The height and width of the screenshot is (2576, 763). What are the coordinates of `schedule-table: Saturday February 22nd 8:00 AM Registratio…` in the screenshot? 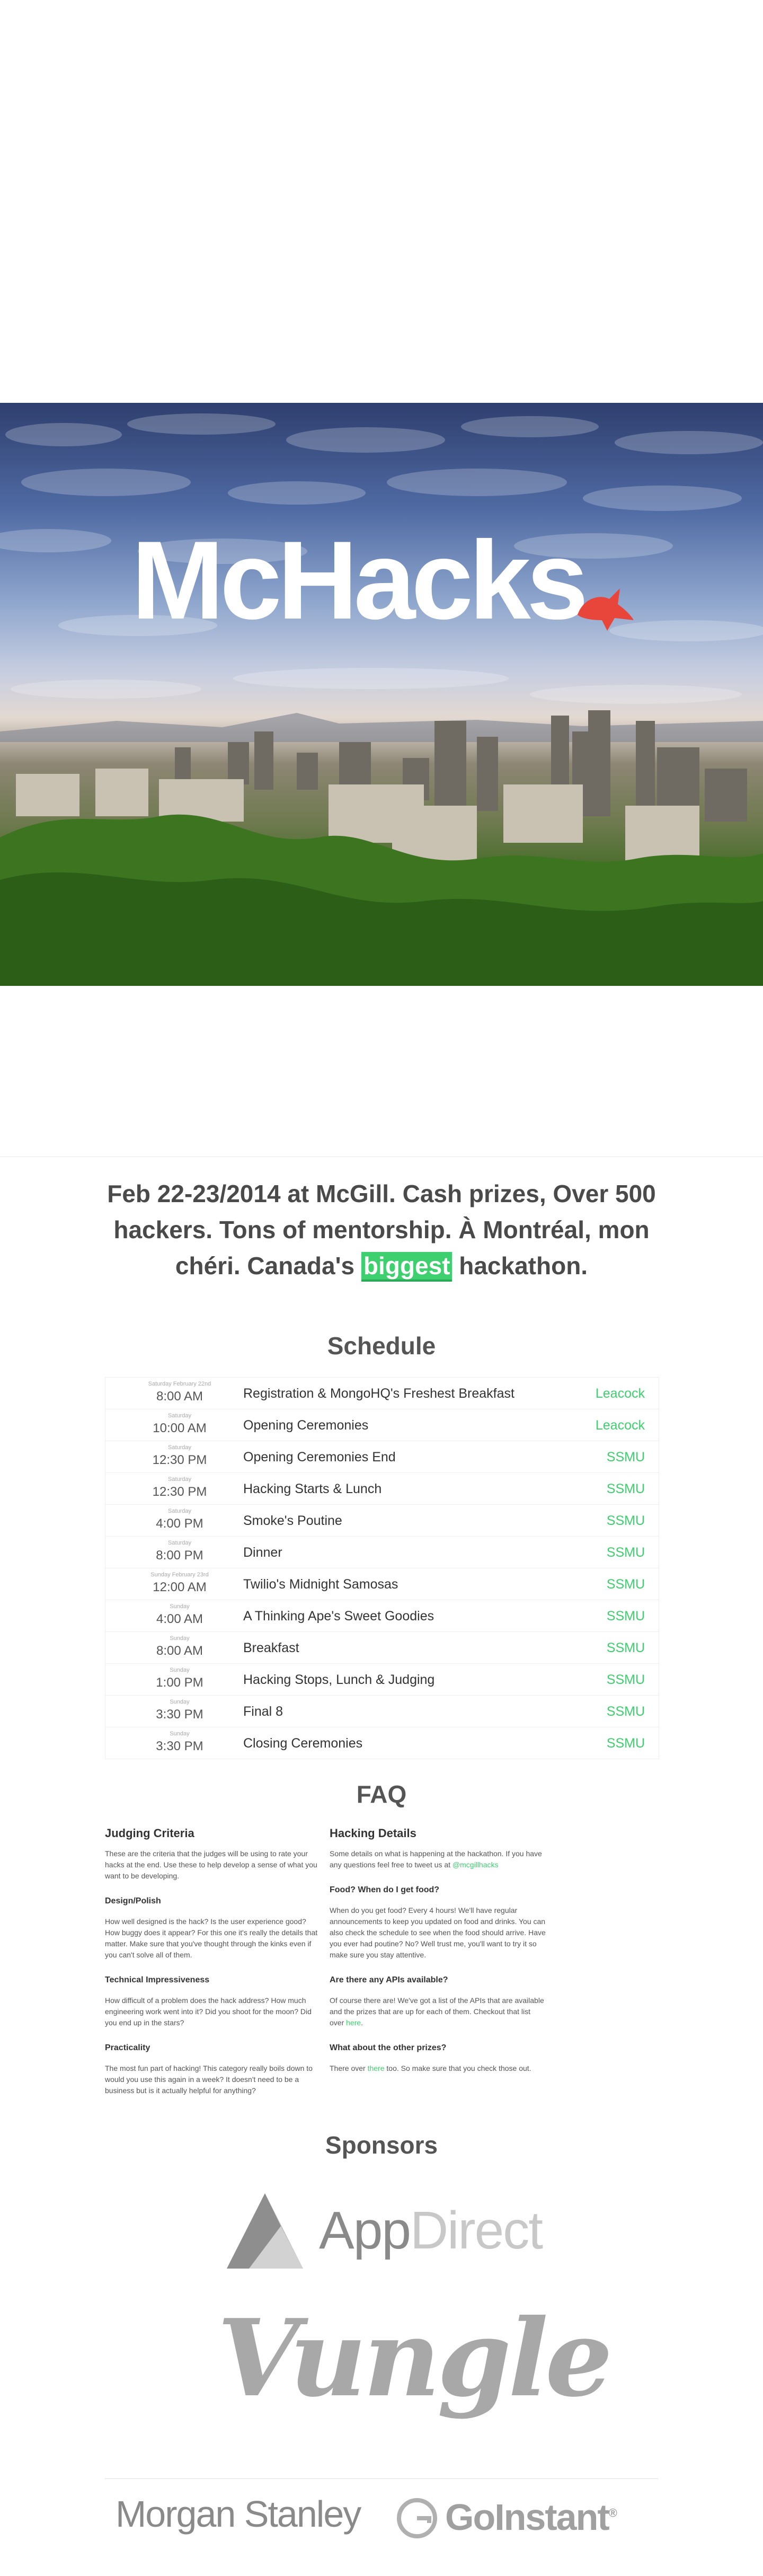 It's located at (382, 1568).